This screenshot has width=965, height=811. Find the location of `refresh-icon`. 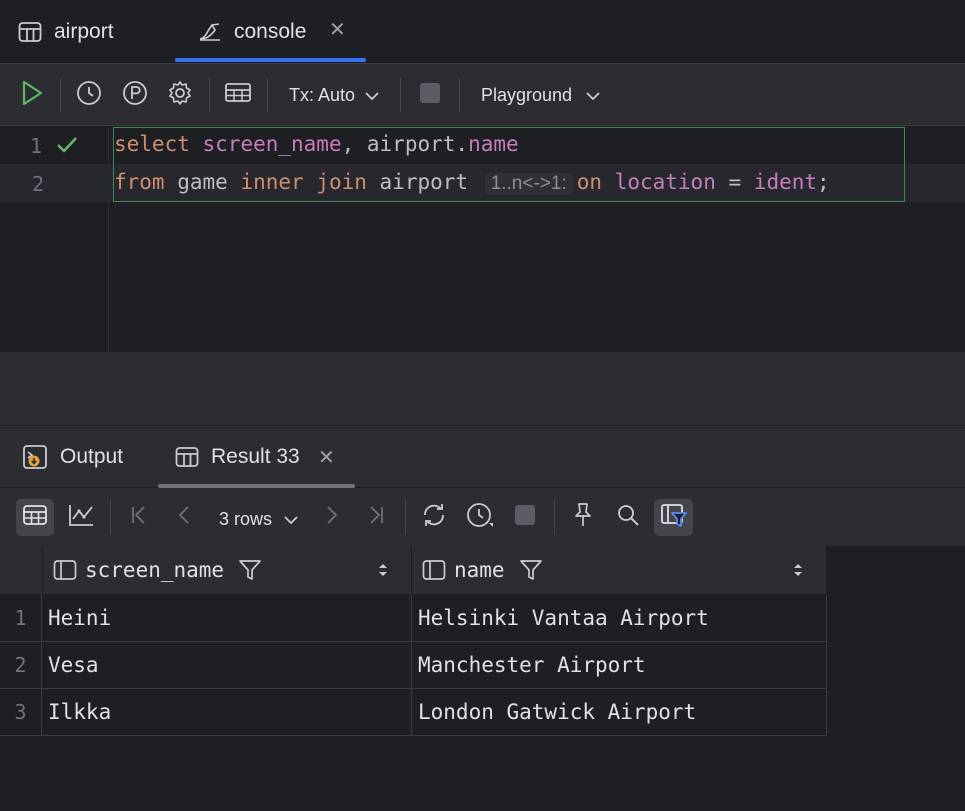

refresh-icon is located at coordinates (434, 517).